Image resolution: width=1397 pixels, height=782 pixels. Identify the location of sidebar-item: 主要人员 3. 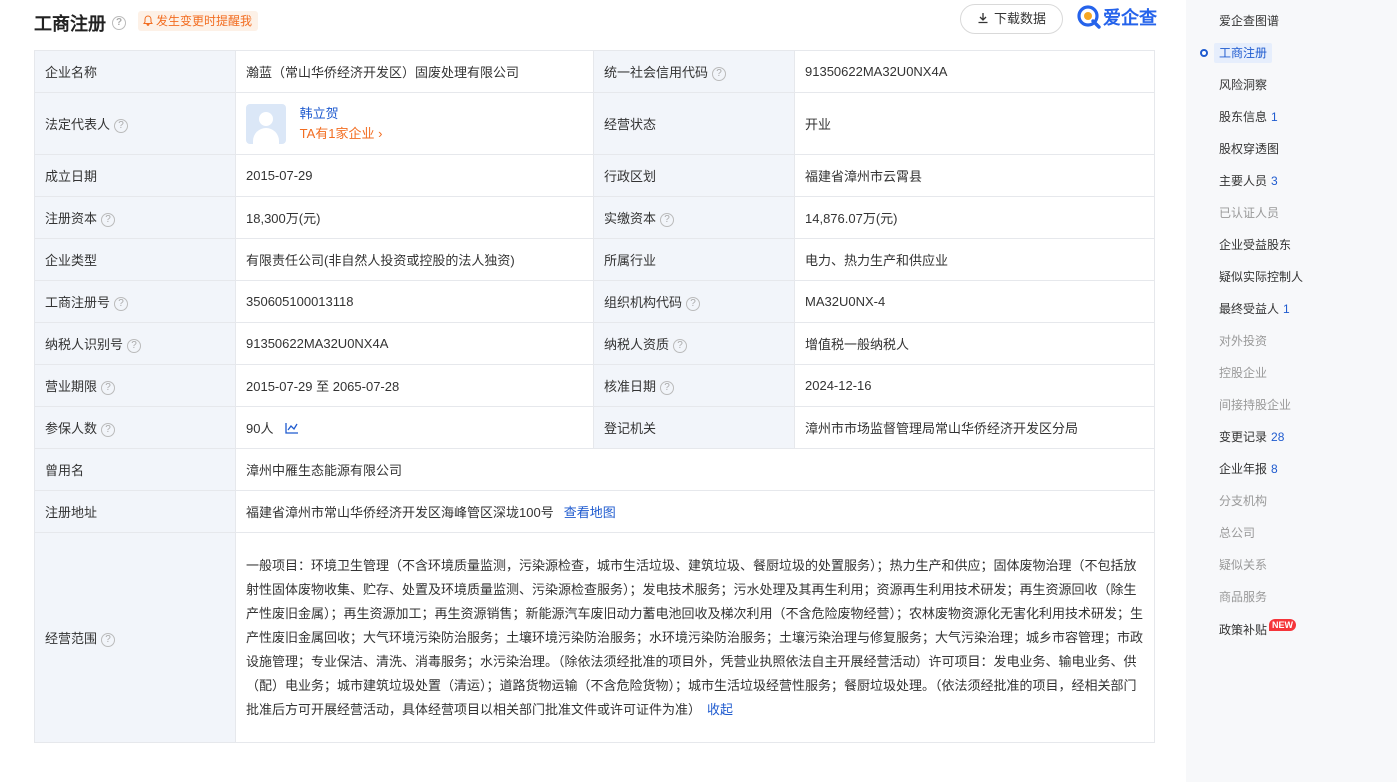
(1248, 181).